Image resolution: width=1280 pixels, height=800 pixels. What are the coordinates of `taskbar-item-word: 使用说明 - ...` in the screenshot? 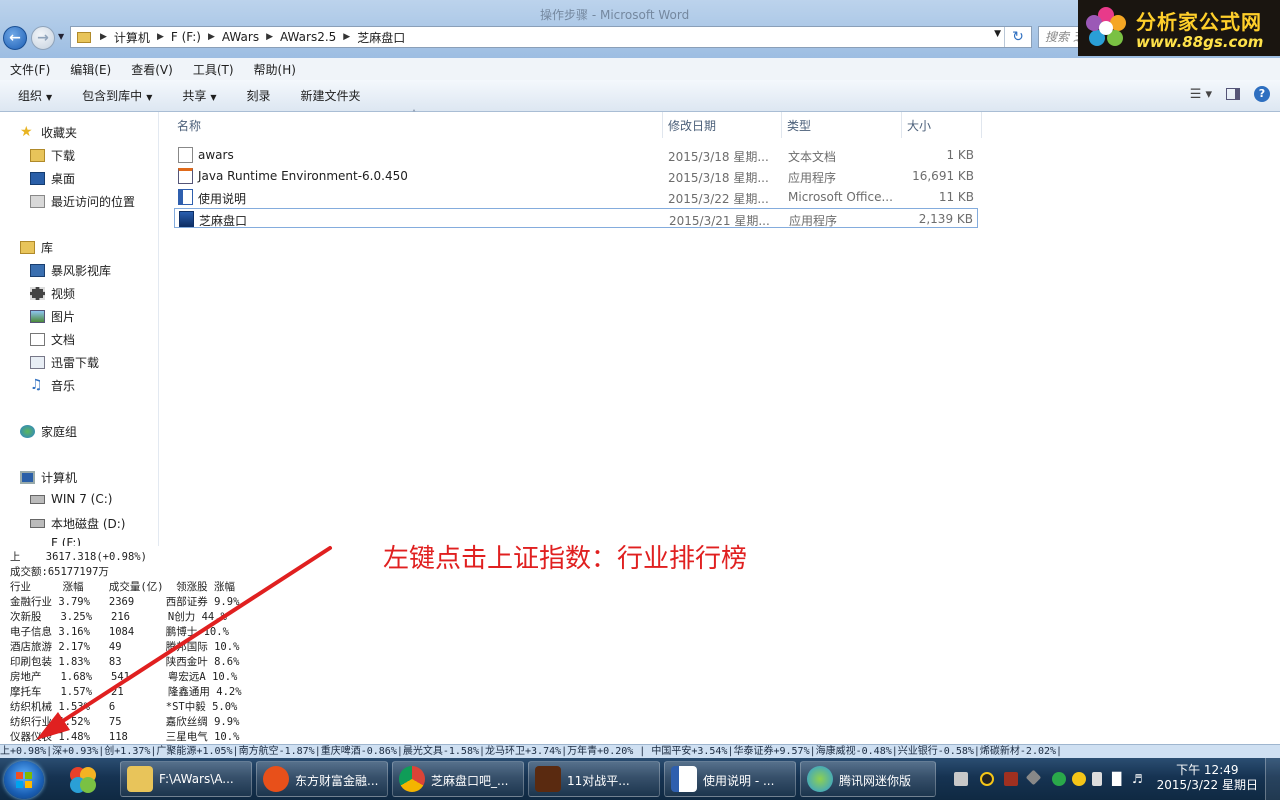 It's located at (730, 779).